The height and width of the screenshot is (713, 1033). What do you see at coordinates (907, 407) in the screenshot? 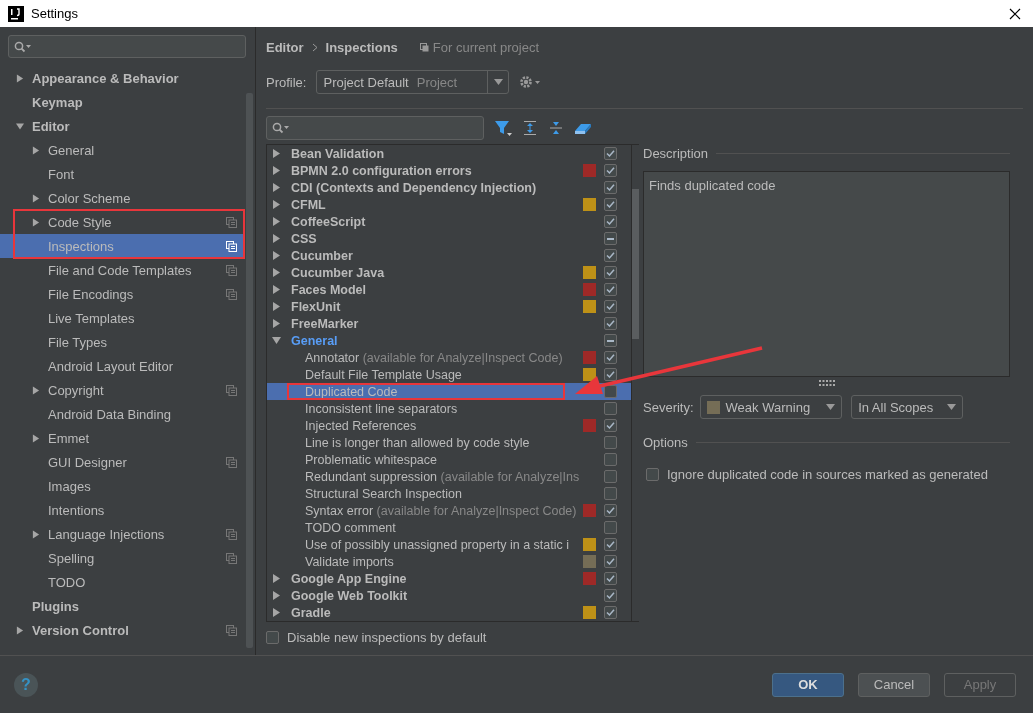
I see `scope-dropdown: In All Scopes` at bounding box center [907, 407].